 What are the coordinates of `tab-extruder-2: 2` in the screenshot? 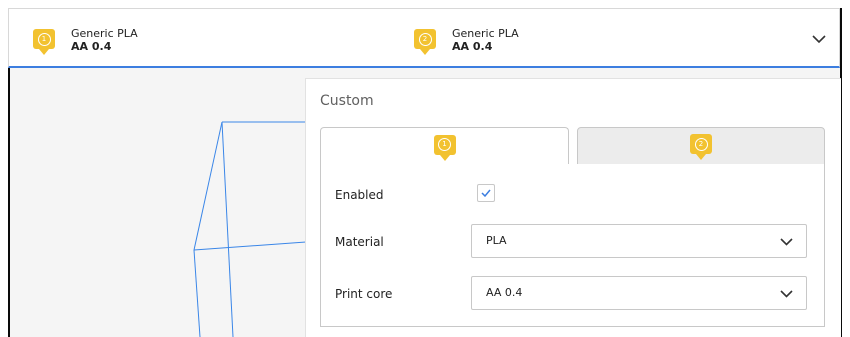 It's located at (701, 146).